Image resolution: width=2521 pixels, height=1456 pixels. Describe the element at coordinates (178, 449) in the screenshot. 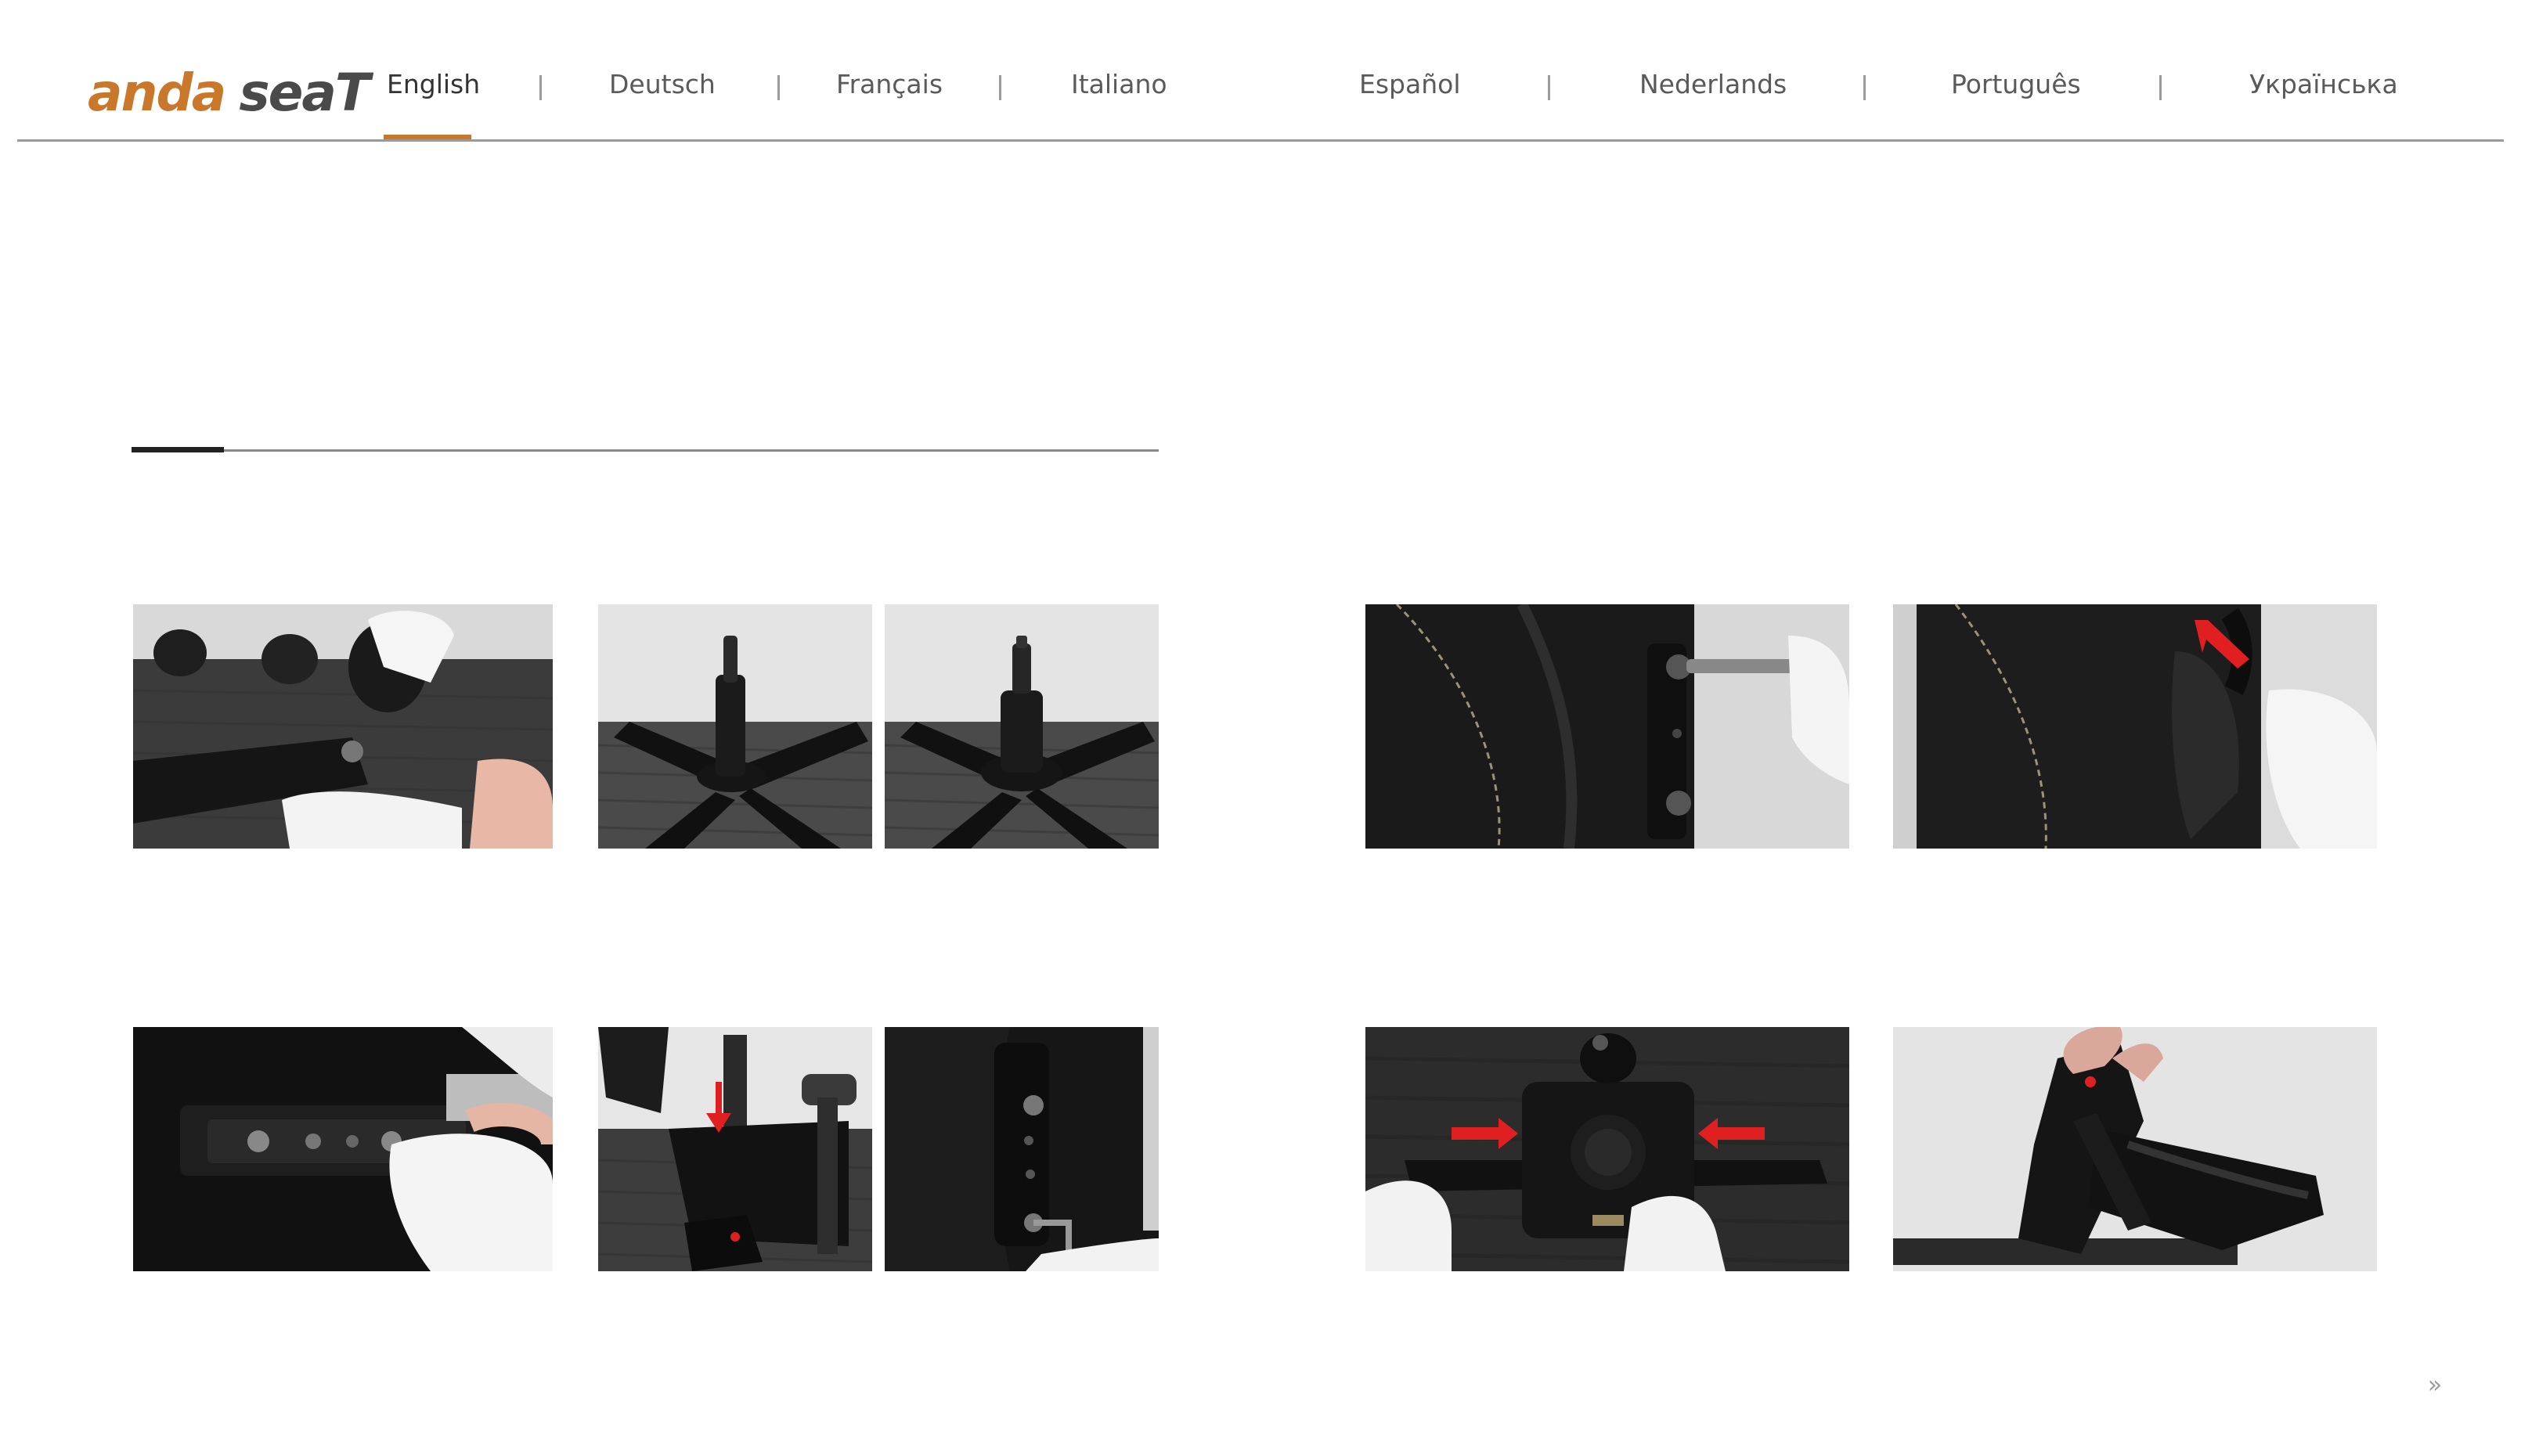

I see `progress-fill` at that location.